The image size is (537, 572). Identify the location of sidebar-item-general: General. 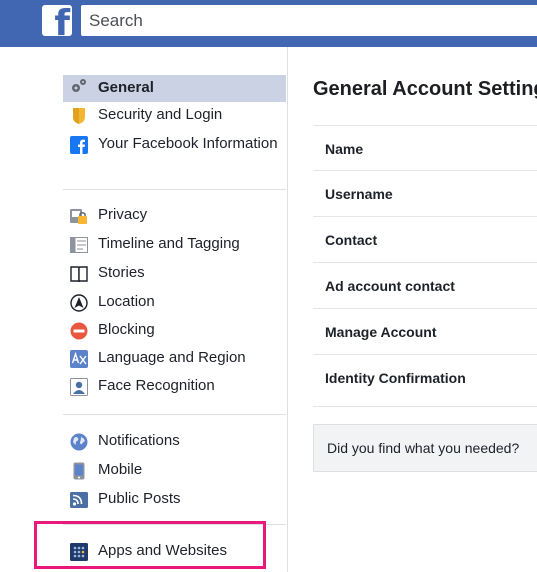
(174, 88).